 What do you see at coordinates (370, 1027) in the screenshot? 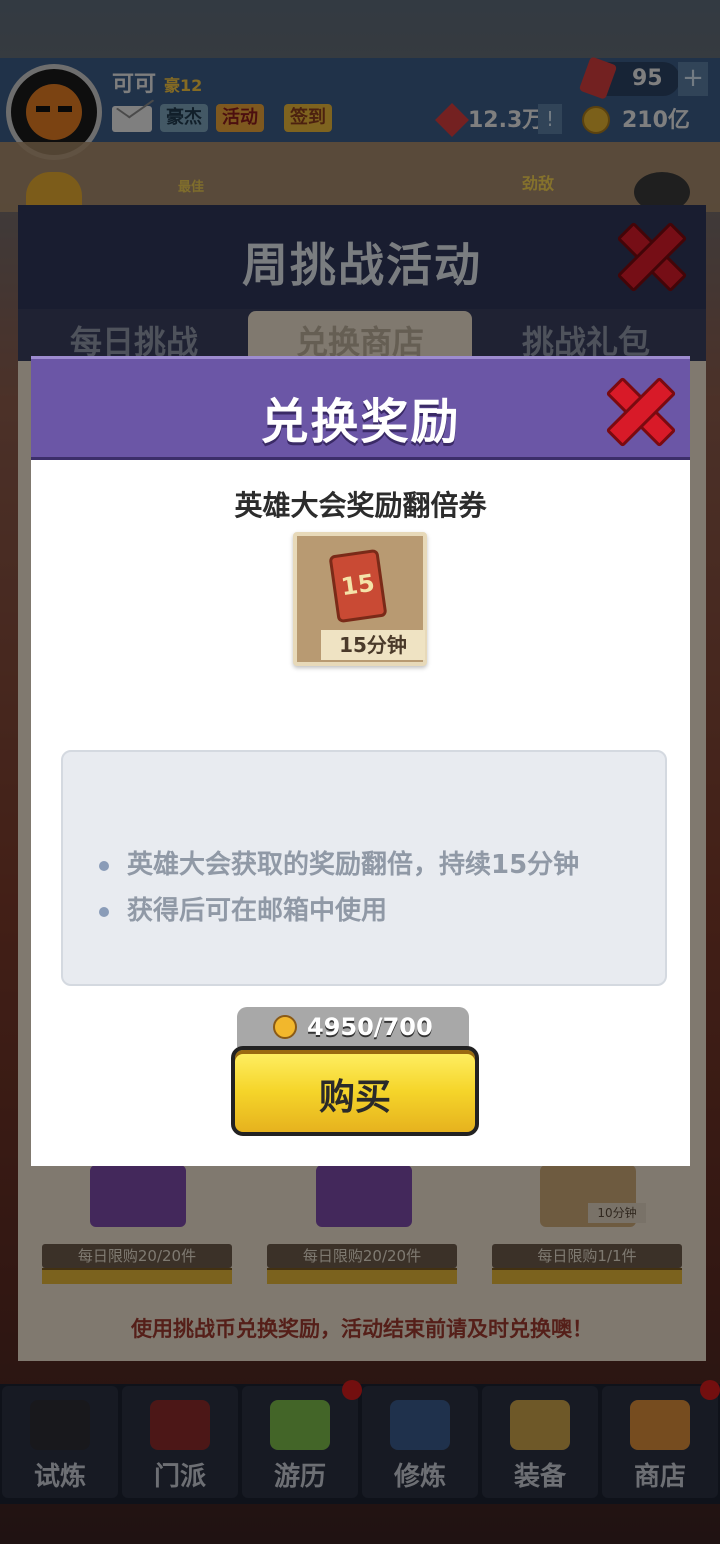
I see `price-text: 4950/700` at bounding box center [370, 1027].